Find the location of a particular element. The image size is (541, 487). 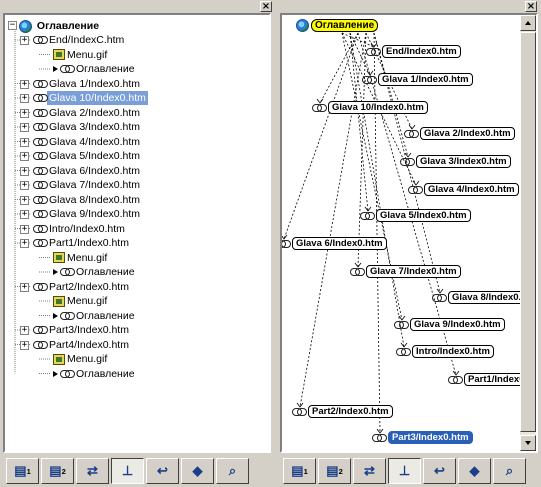

map-node: Glava 5/Index0.htm is located at coordinates (415, 215).